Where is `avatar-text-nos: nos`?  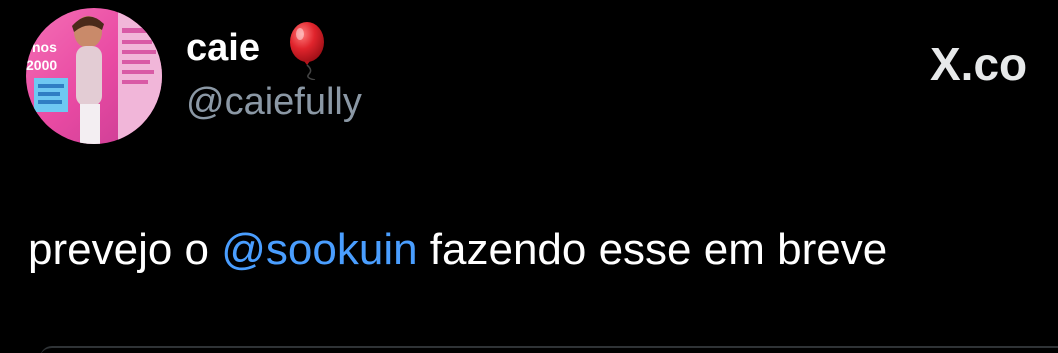
avatar-text-nos: nos is located at coordinates (44, 47).